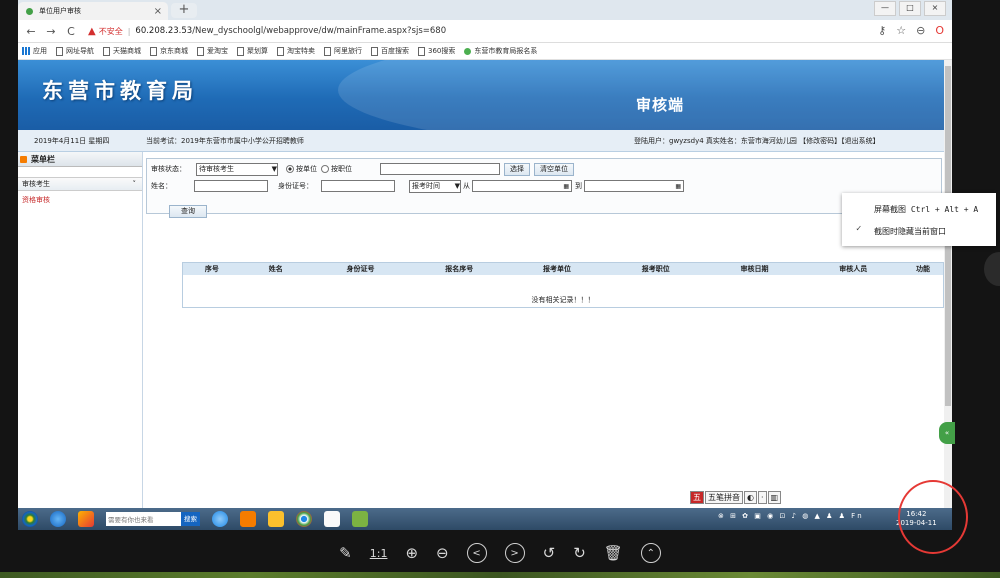 Image resolution: width=1000 pixels, height=578 pixels. I want to click on bookmark-label: 360搜索, so click(442, 51).